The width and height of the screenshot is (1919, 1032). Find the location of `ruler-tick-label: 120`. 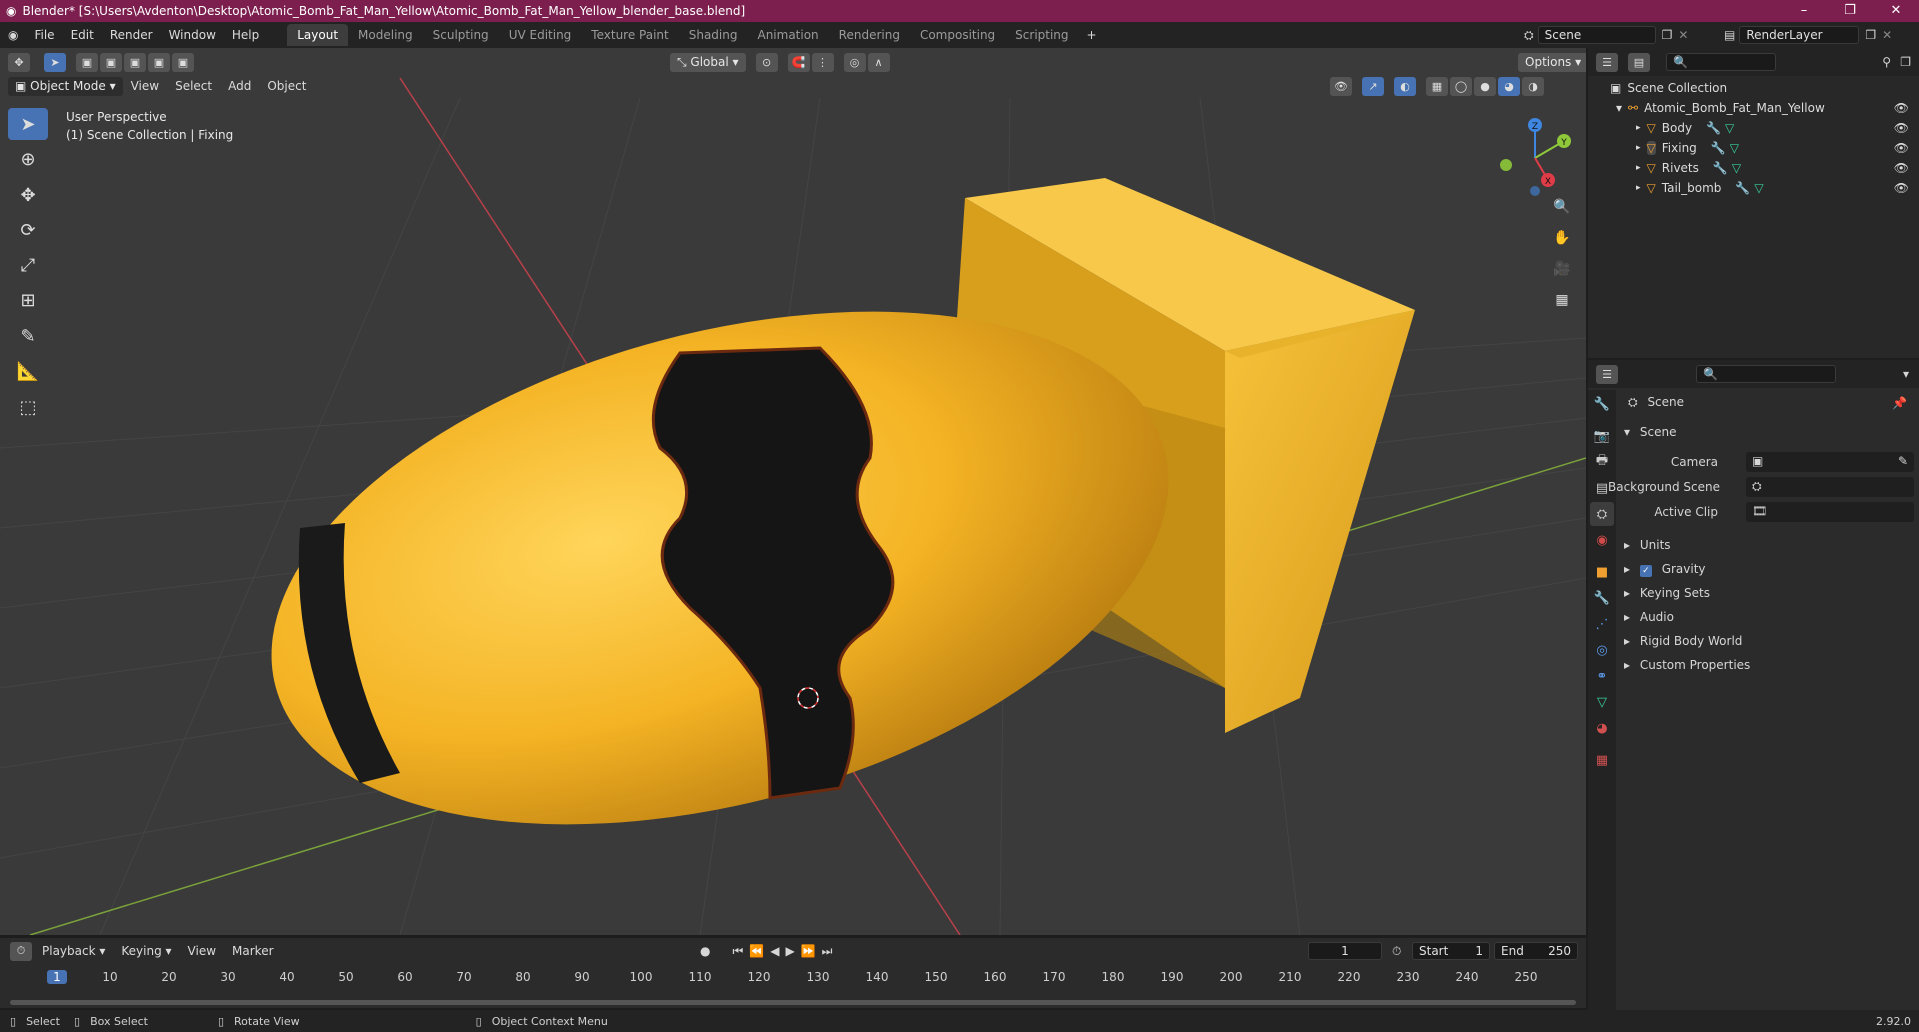

ruler-tick-label: 120 is located at coordinates (759, 977).